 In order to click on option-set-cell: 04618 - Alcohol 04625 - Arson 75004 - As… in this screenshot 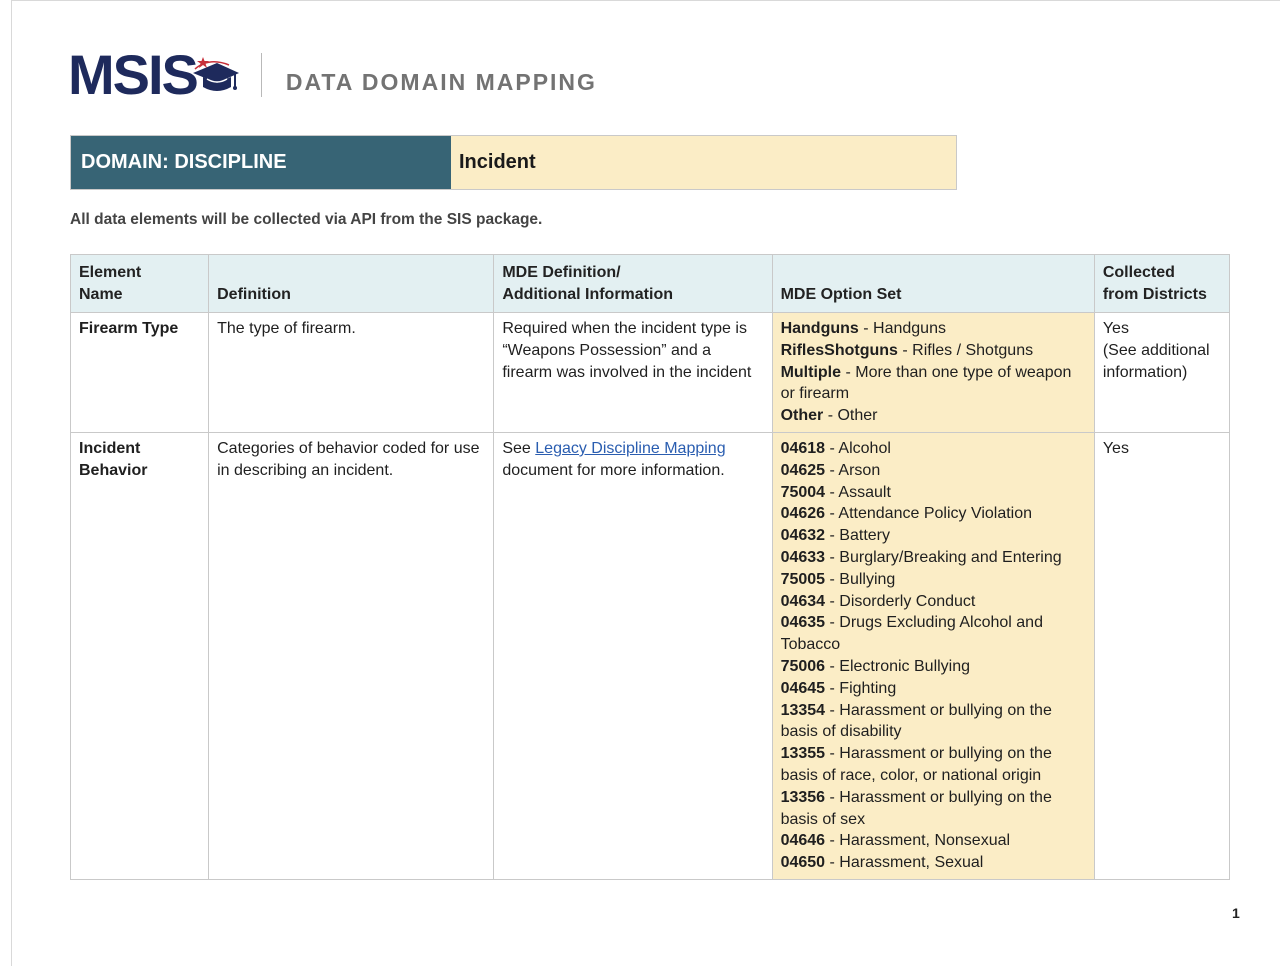, I will do `click(933, 656)`.